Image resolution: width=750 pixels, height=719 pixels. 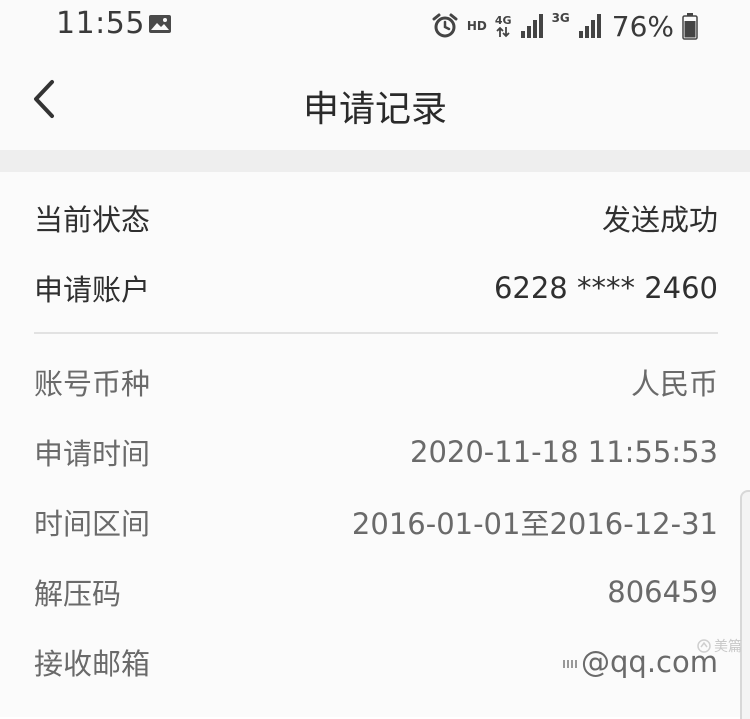 I want to click on currency-value: 人民币, so click(x=674, y=384).